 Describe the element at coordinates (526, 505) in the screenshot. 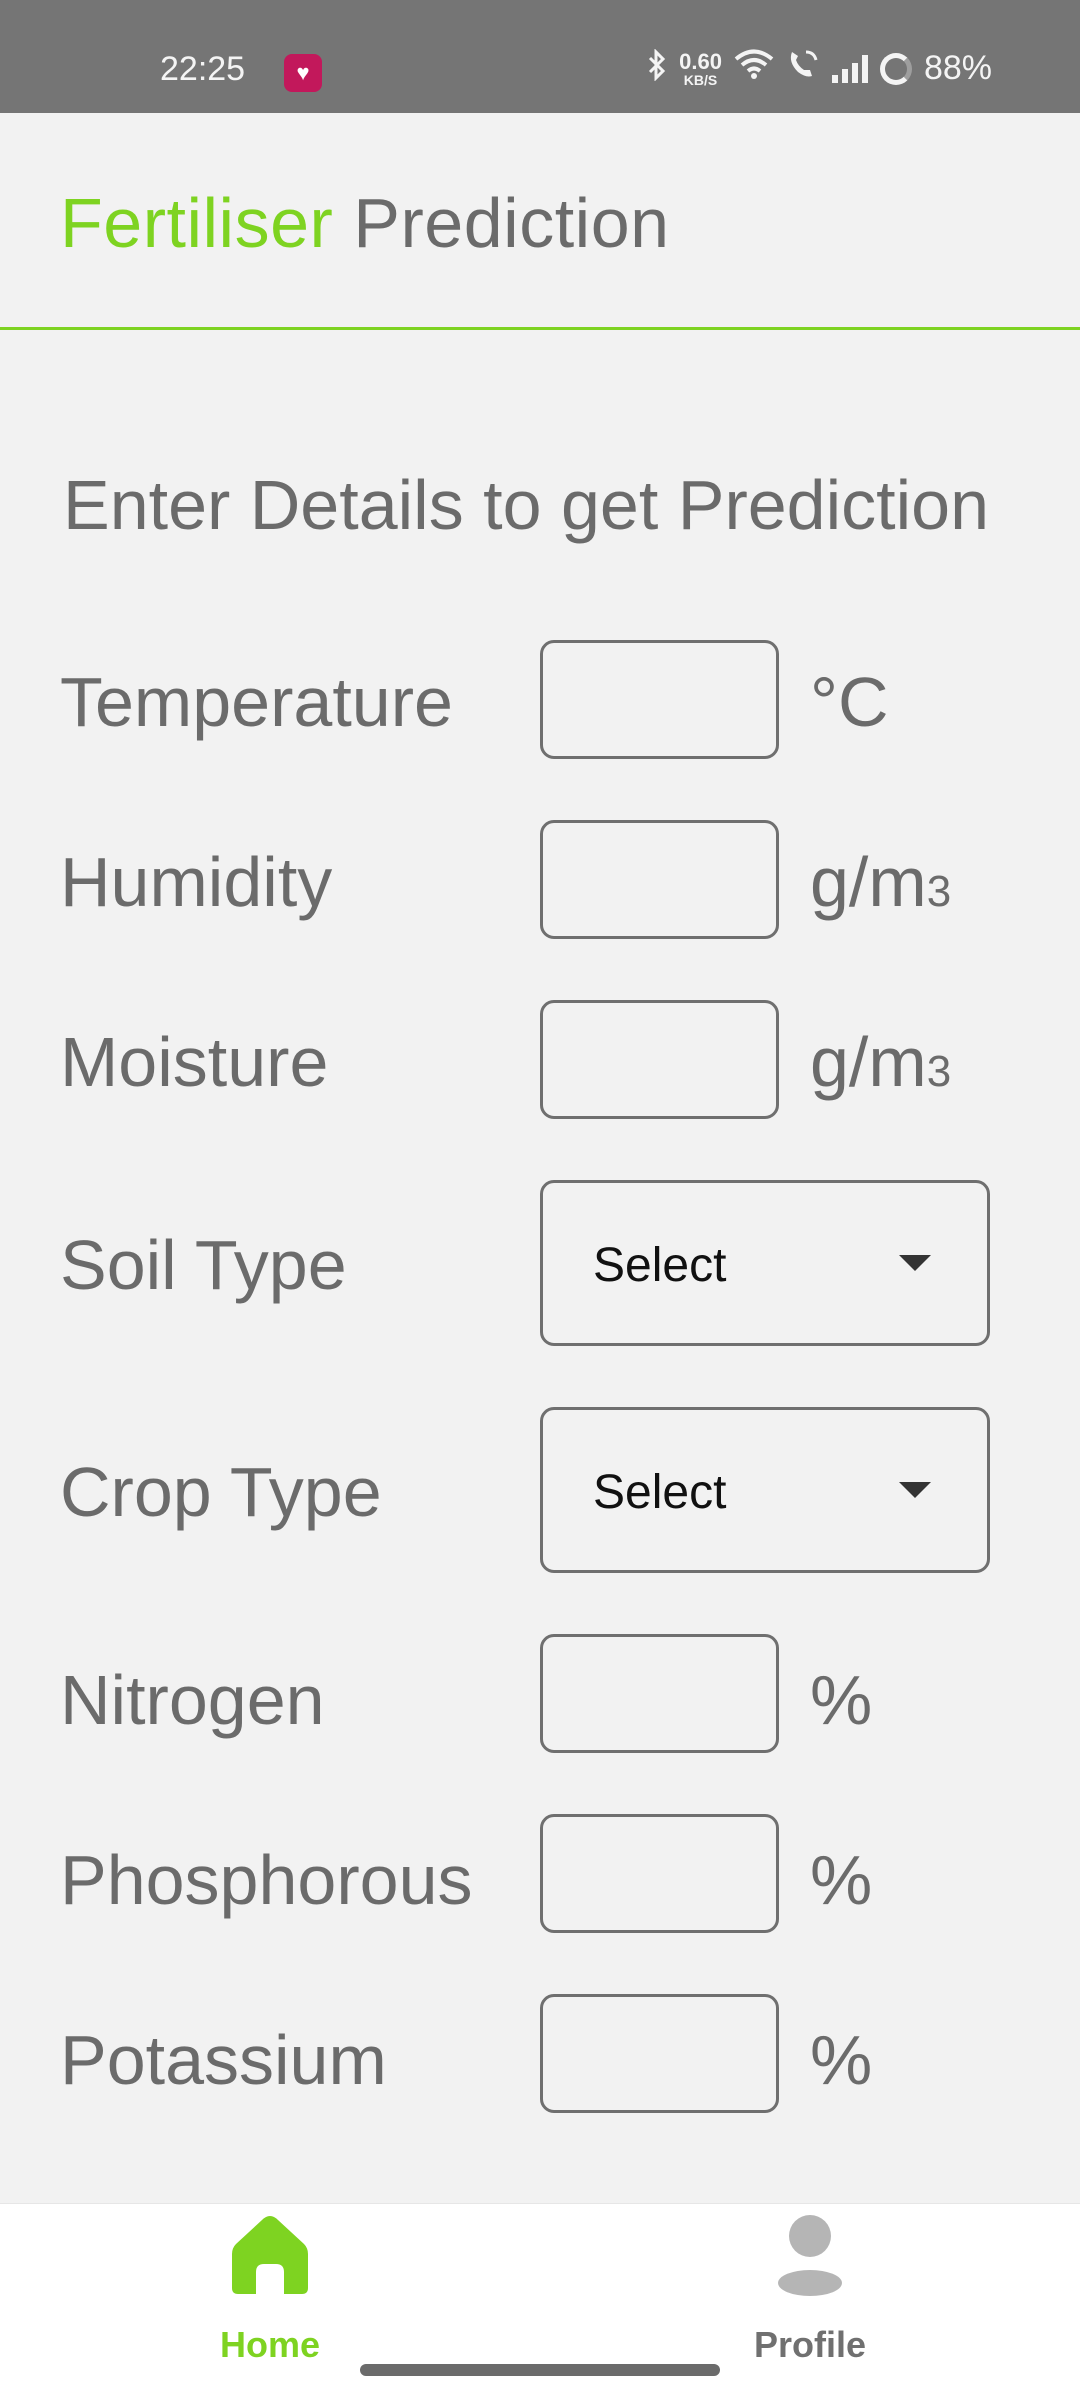

I see `form-heading: Enter Details to get Prediction` at that location.